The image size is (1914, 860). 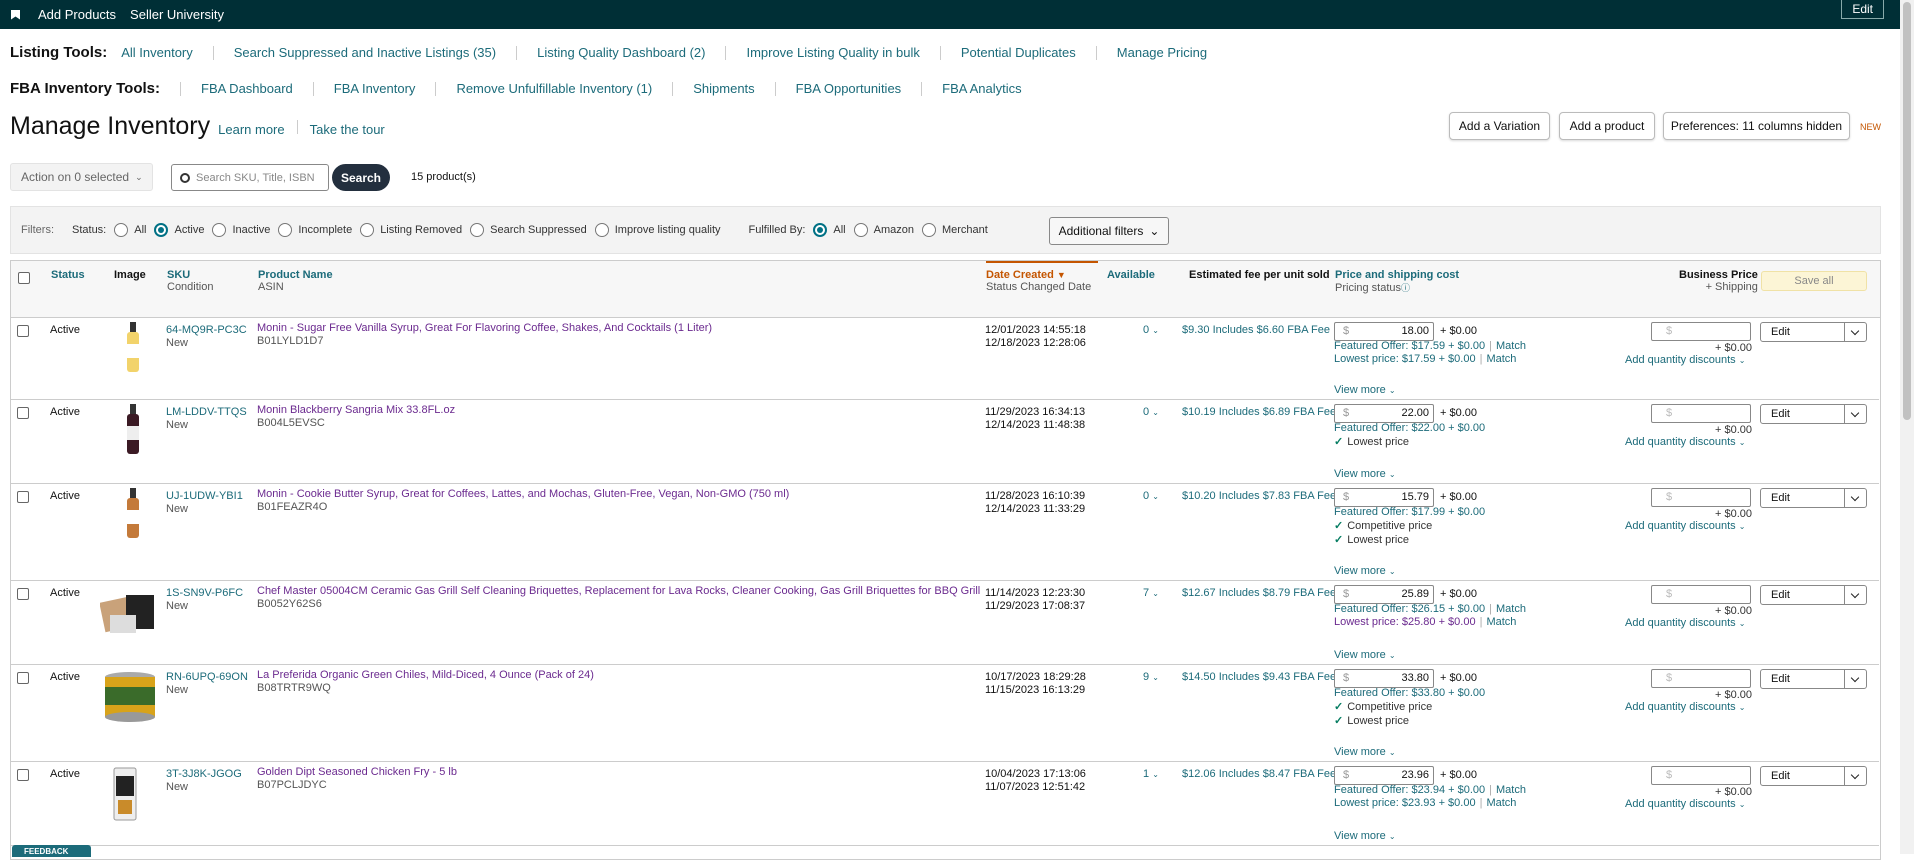 What do you see at coordinates (177, 14) in the screenshot?
I see `seller-university-link: Seller University` at bounding box center [177, 14].